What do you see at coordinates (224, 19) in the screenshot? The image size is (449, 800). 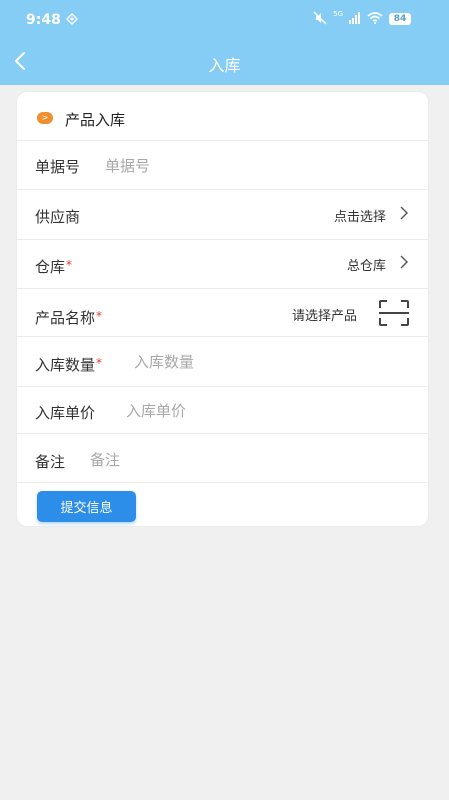 I see `status-bar: 9:48 5G 84` at bounding box center [224, 19].